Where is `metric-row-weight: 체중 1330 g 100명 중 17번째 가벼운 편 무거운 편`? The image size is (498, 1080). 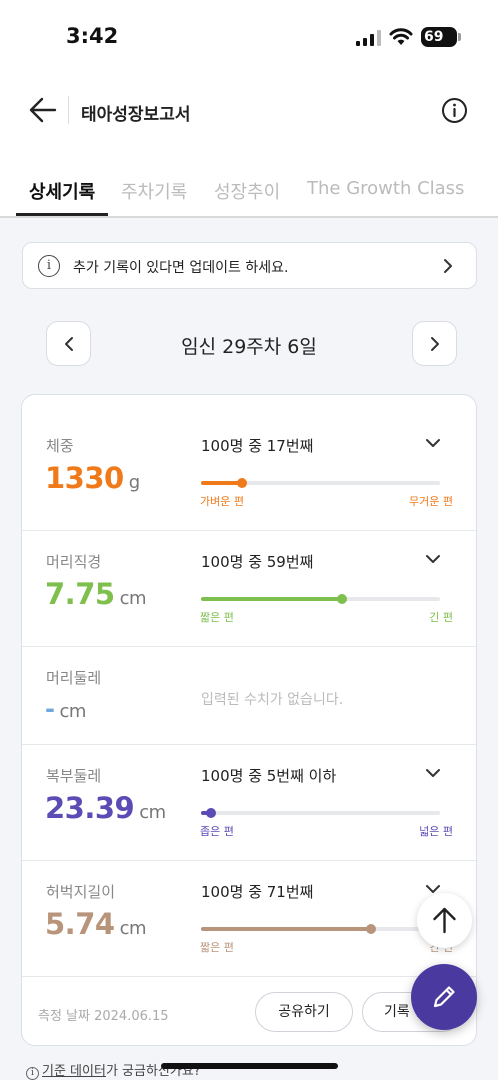 metric-row-weight: 체중 1330 g 100명 중 17번째 가벼운 편 무거운 편 is located at coordinates (249, 463).